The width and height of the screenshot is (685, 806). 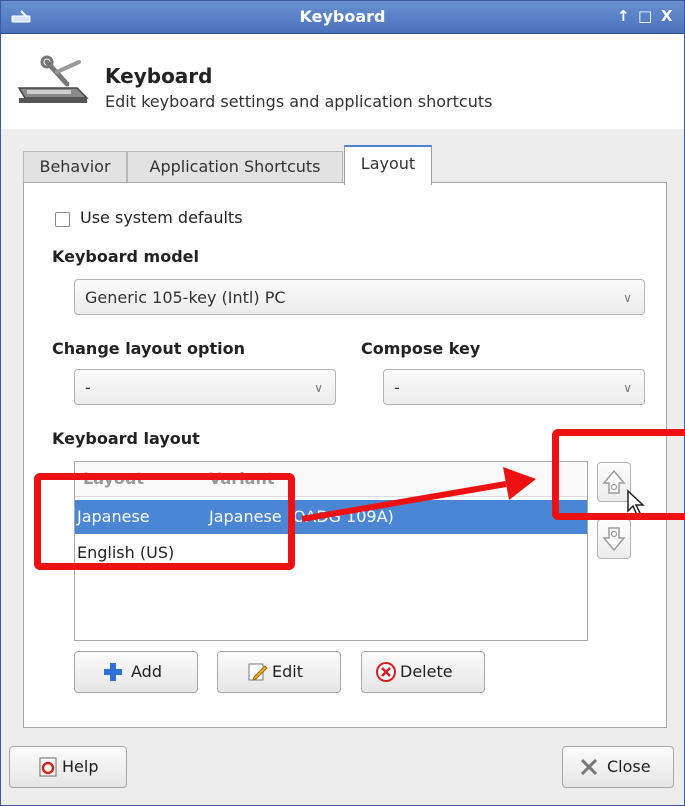 I want to click on tab-layout: Layout, so click(x=388, y=165).